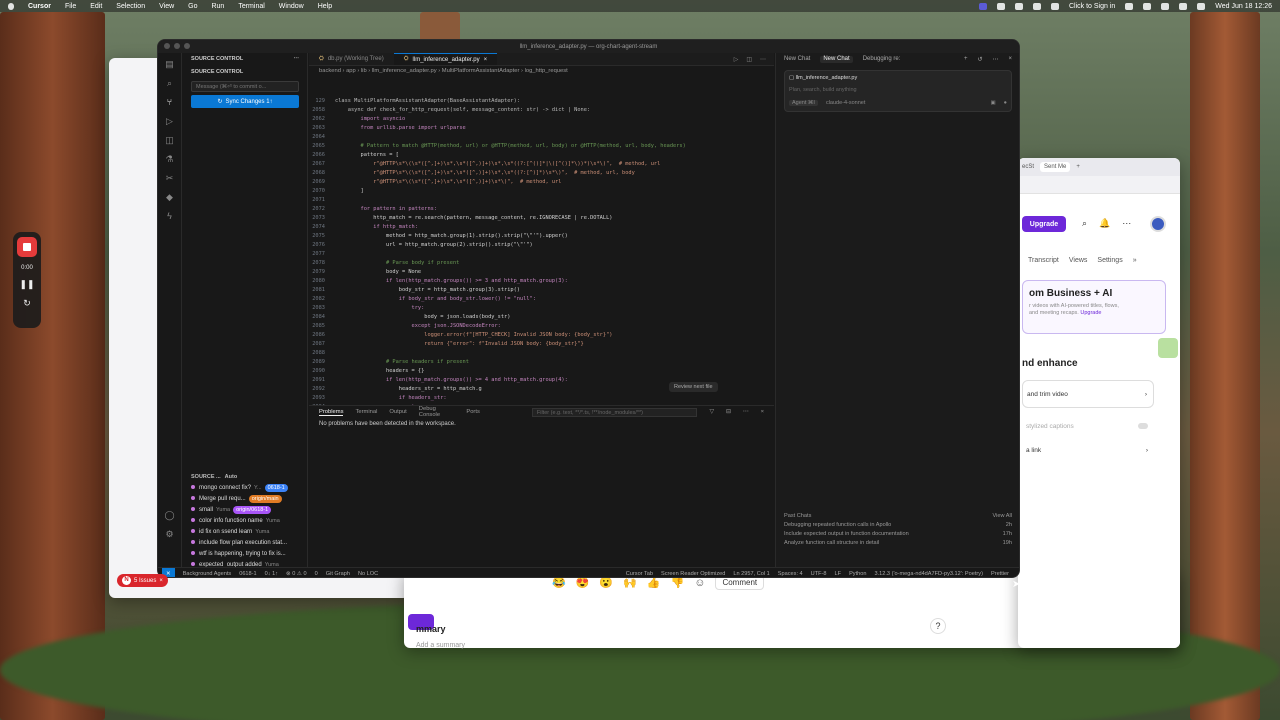 The height and width of the screenshot is (720, 1280). Describe the element at coordinates (882, 59) in the screenshot. I see `chat-tab: Debugging re:` at that location.